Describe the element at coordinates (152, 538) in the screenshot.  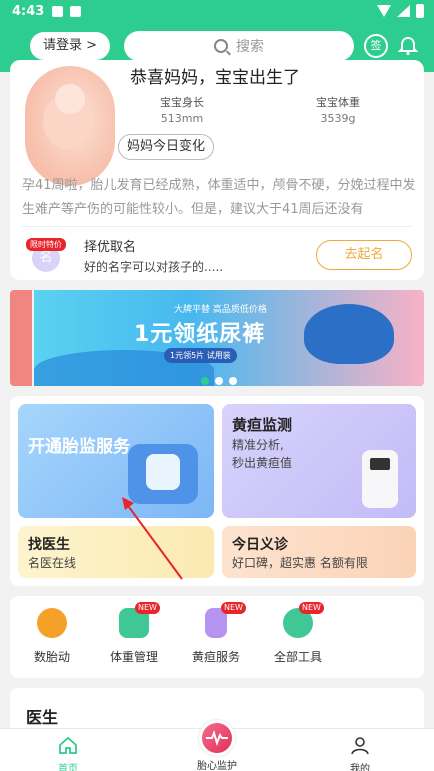
I see `annotation-arrow` at that location.